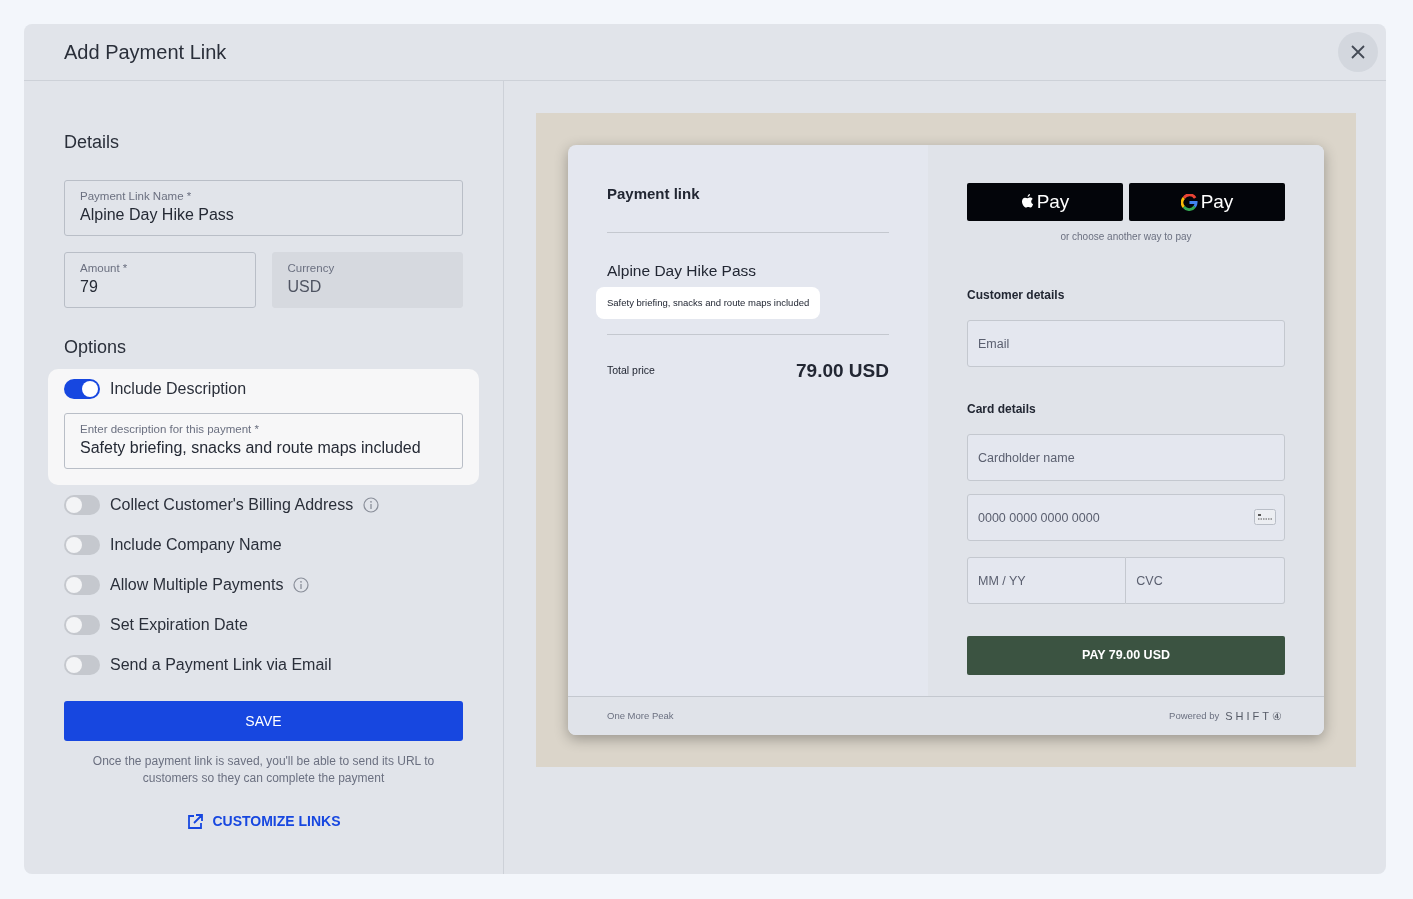 This screenshot has height=899, width=1413. Describe the element at coordinates (1016, 295) in the screenshot. I see `section-heading: Customer details` at that location.